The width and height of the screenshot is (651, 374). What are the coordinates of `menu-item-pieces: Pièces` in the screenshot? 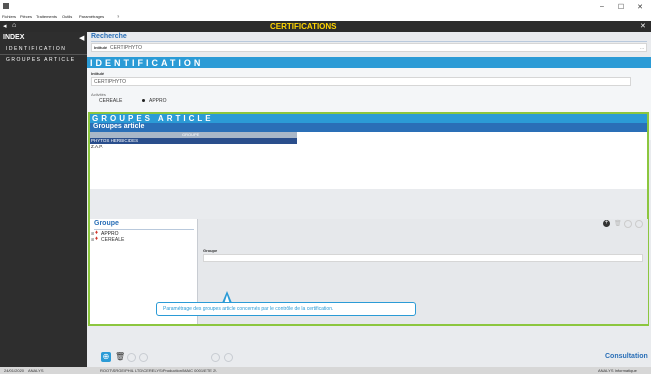 It's located at (26, 16).